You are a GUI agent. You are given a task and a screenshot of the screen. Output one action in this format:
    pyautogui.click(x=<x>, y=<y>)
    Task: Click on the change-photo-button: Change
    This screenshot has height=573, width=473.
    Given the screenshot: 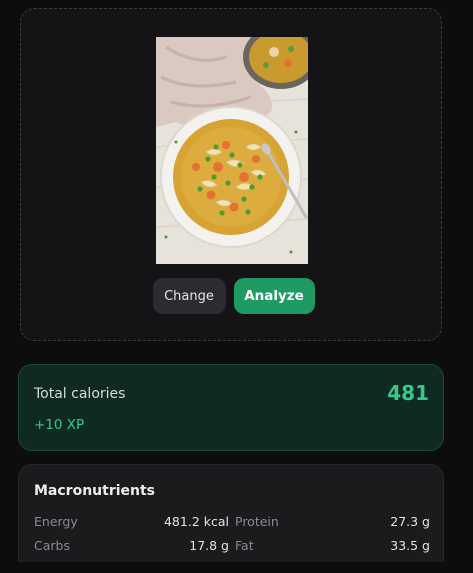 What is the action you would take?
    pyautogui.click(x=189, y=296)
    